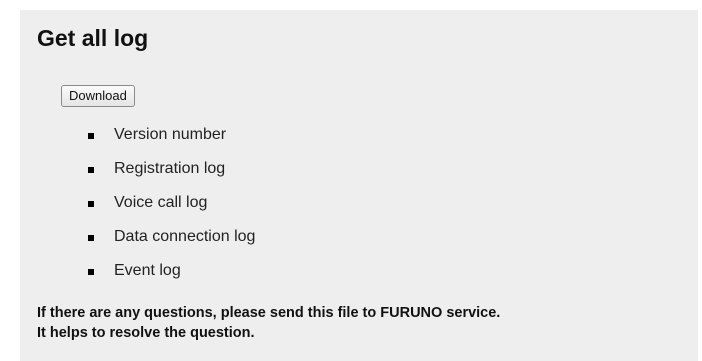 This screenshot has height=361, width=702. I want to click on list-item-label: Event log, so click(147, 270).